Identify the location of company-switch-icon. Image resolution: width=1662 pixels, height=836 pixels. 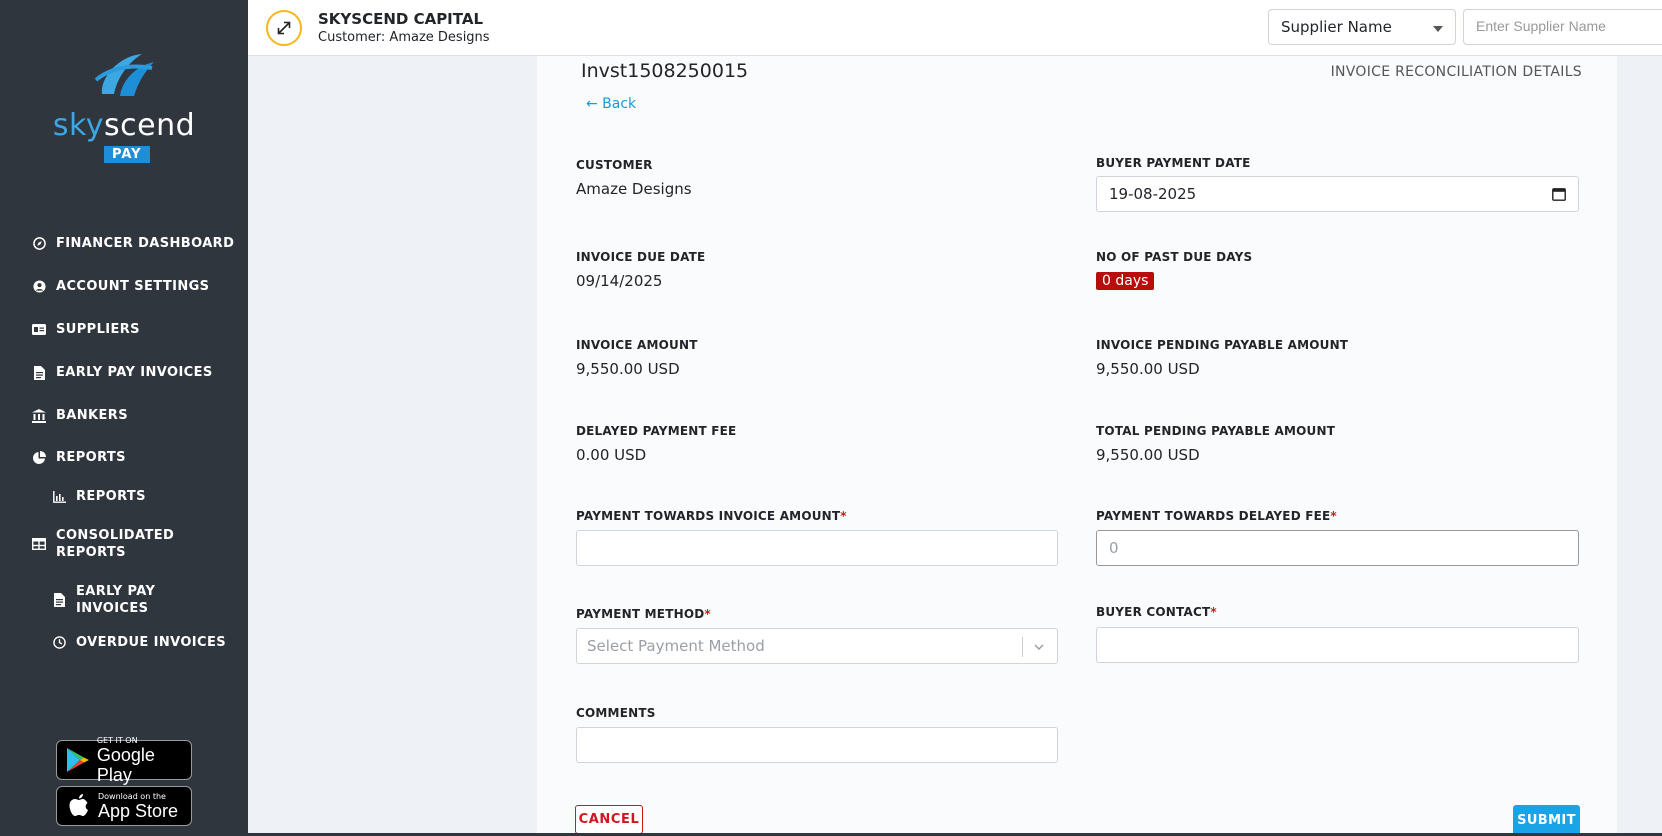
(284, 28).